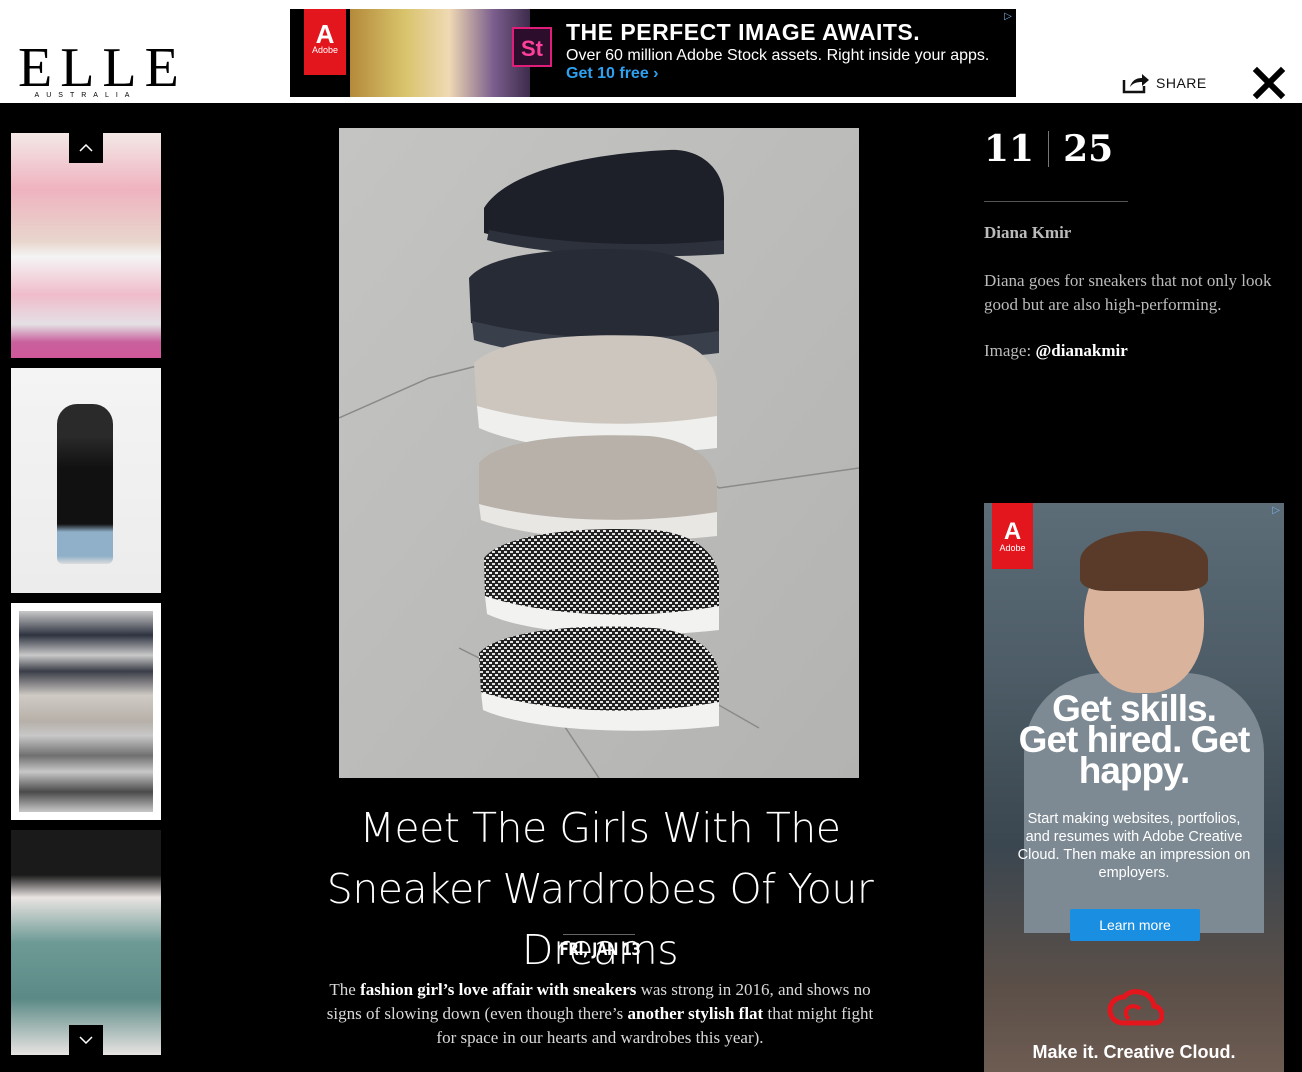  I want to click on close-button, so click(1269, 83).